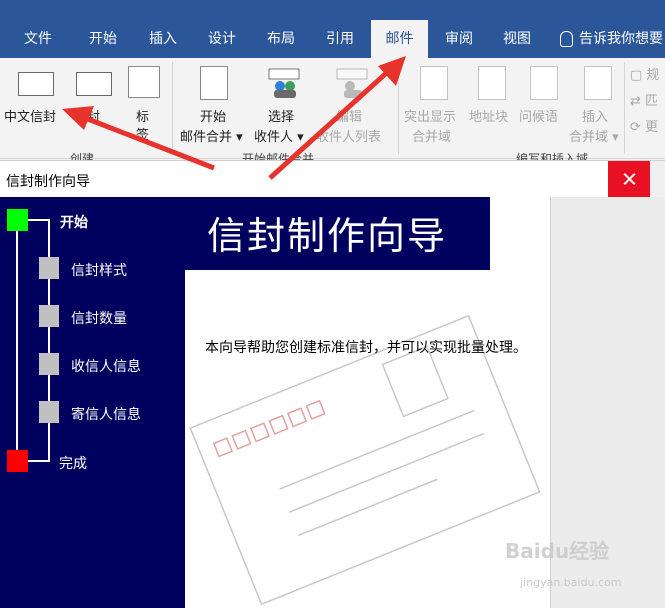 This screenshot has height=608, width=665. What do you see at coordinates (214, 83) in the screenshot?
I see `start-merge-icon` at bounding box center [214, 83].